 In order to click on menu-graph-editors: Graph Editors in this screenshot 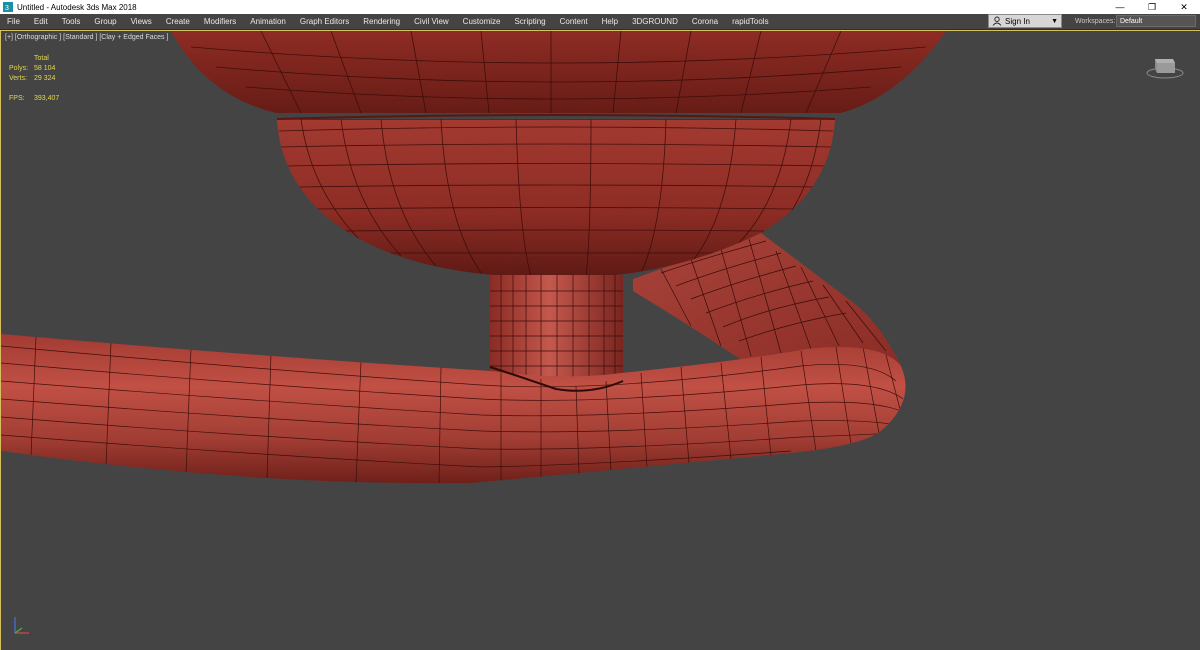, I will do `click(324, 21)`.